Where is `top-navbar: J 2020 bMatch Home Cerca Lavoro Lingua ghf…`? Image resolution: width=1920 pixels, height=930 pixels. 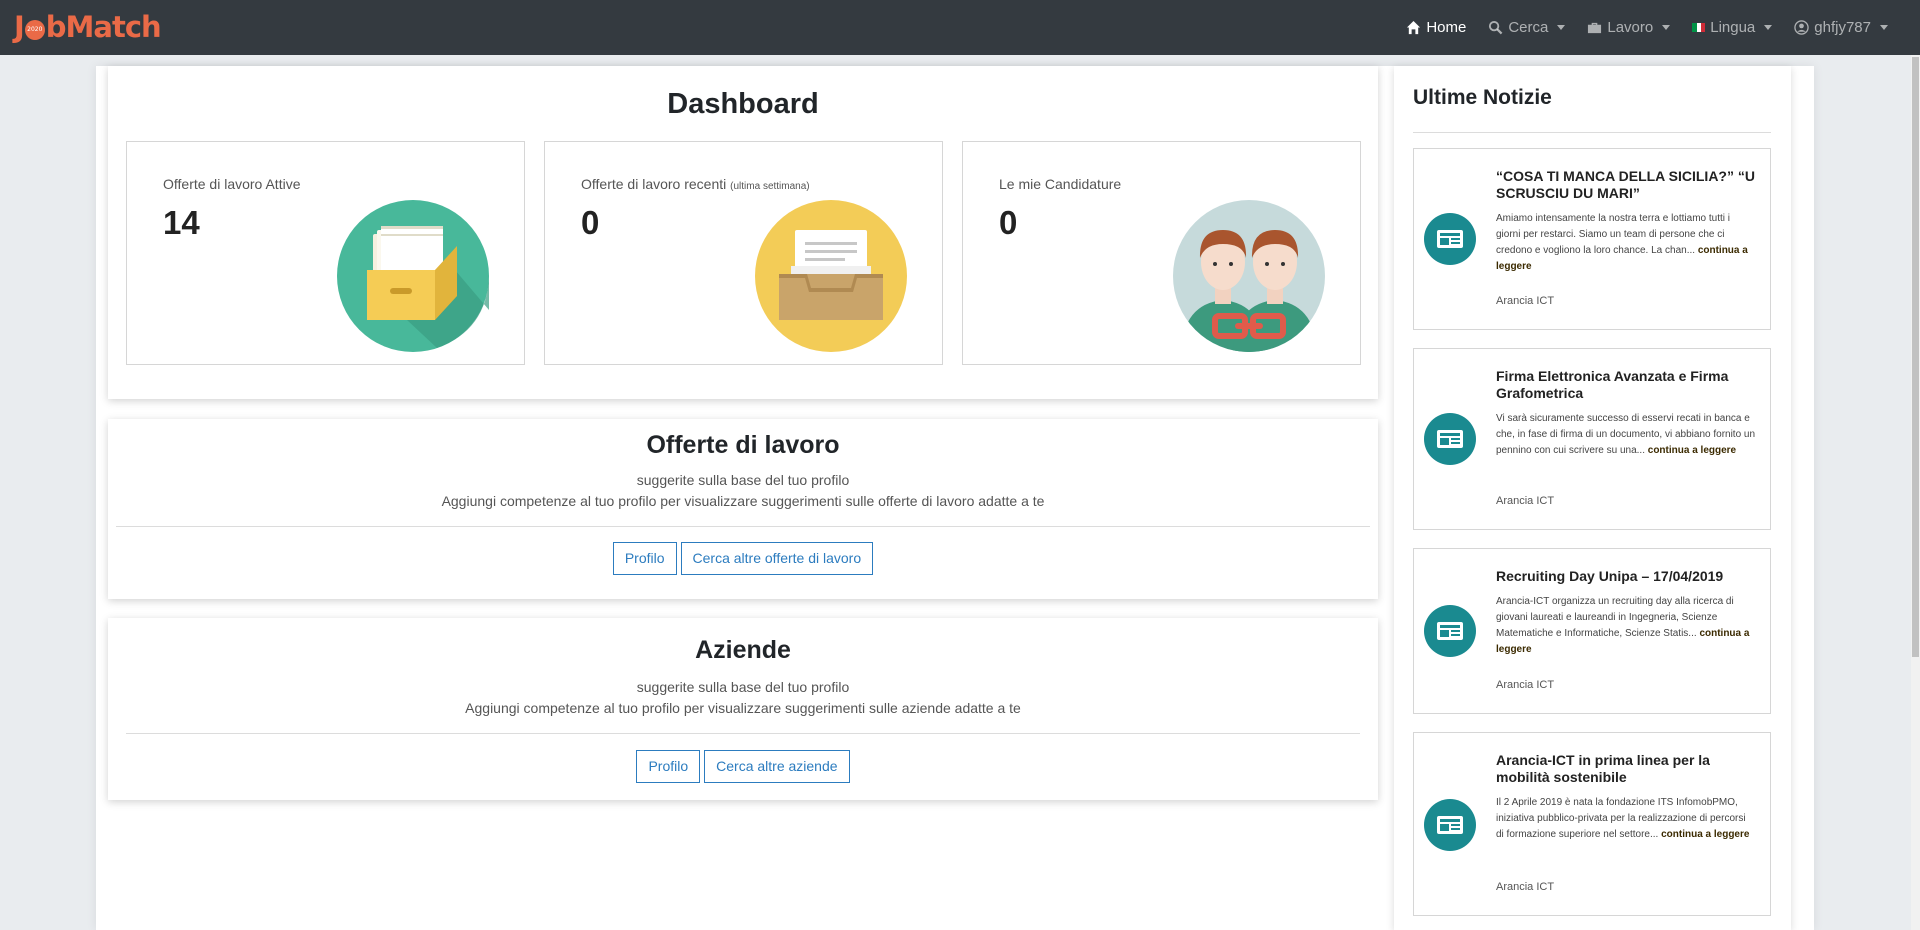
top-navbar: J 2020 bMatch Home Cerca Lavoro Lingua ghf… is located at coordinates (960, 27).